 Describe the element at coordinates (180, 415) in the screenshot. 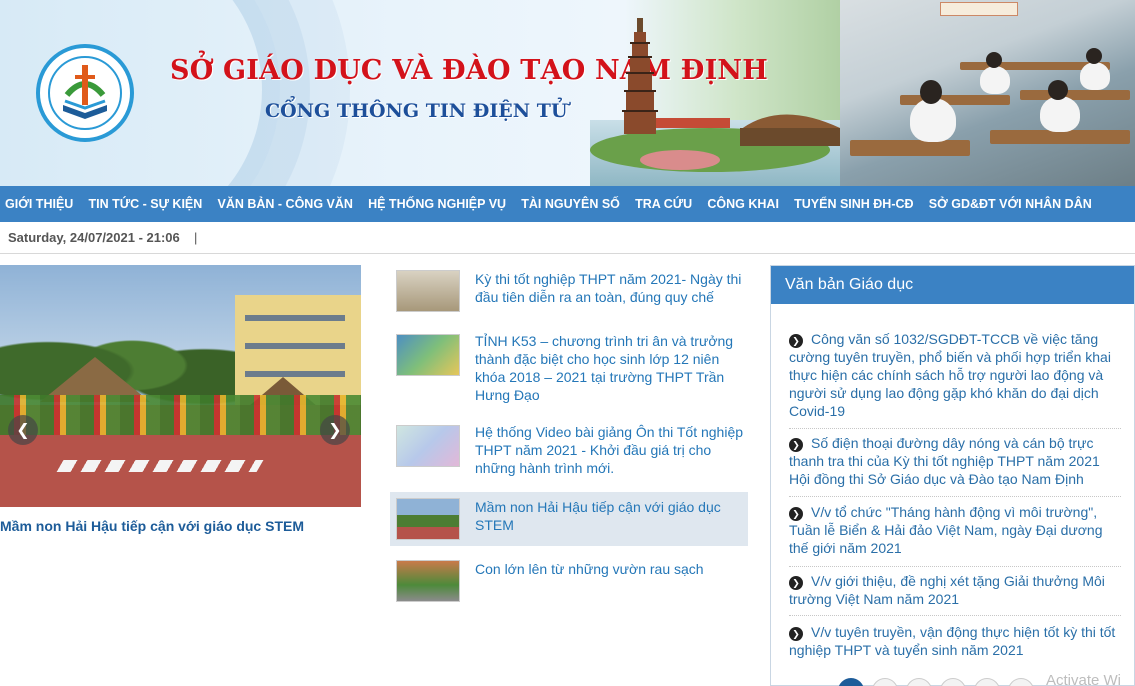

I see `flower-beds` at that location.